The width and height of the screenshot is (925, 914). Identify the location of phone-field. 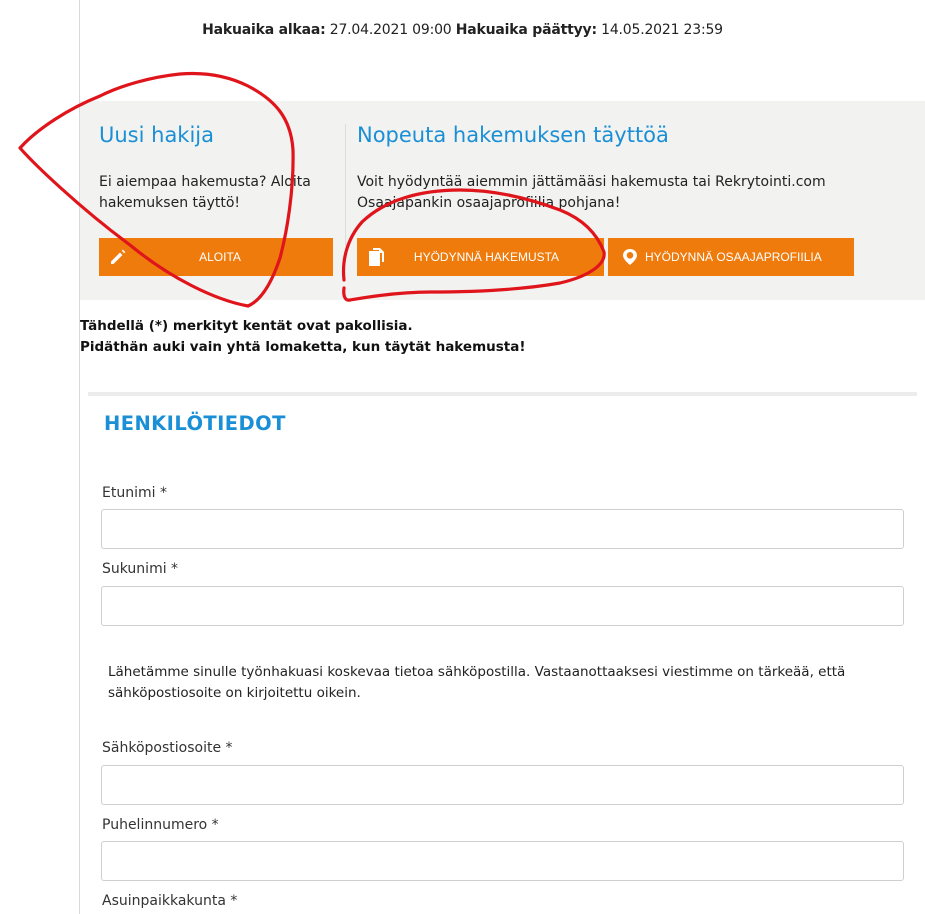
(502, 861).